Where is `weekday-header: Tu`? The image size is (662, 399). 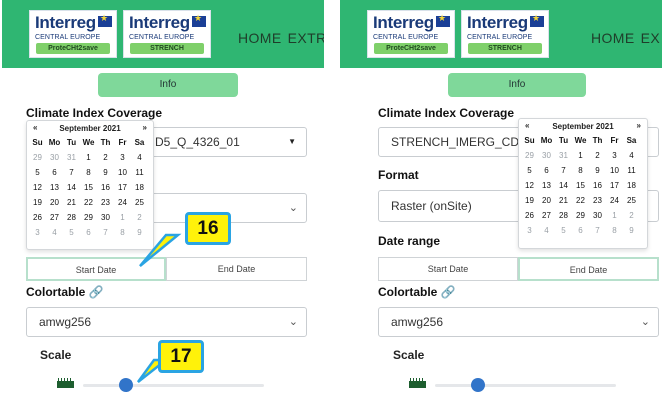
weekday-header: Tu is located at coordinates (563, 140).